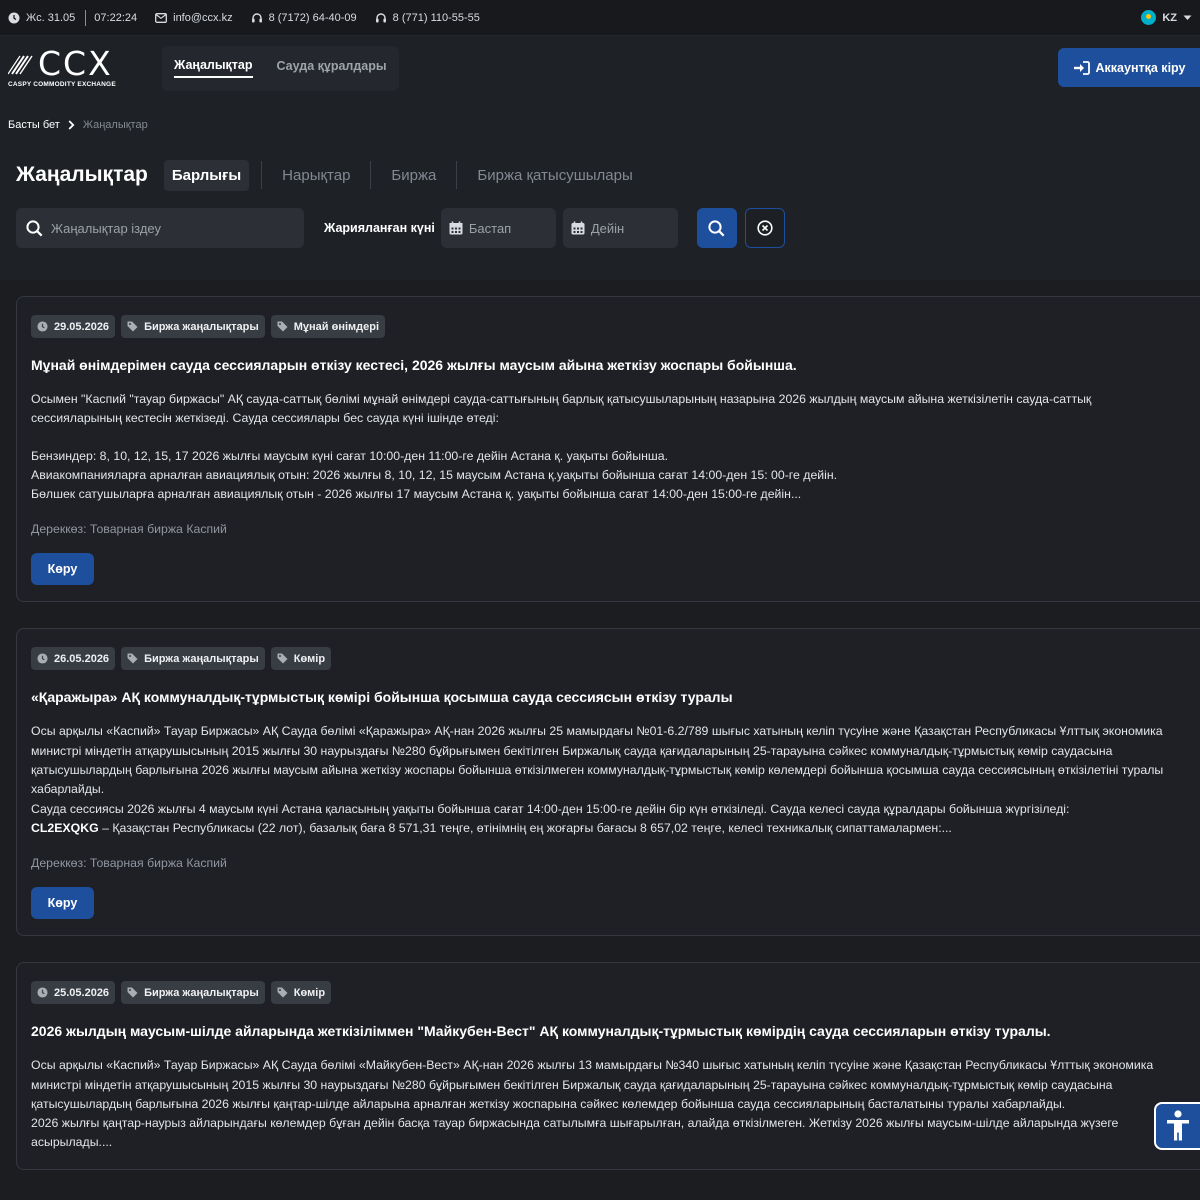 The width and height of the screenshot is (1200, 1200). I want to click on logo: CCX CASPY COMMODITY EXCHANGE, so click(78, 67).